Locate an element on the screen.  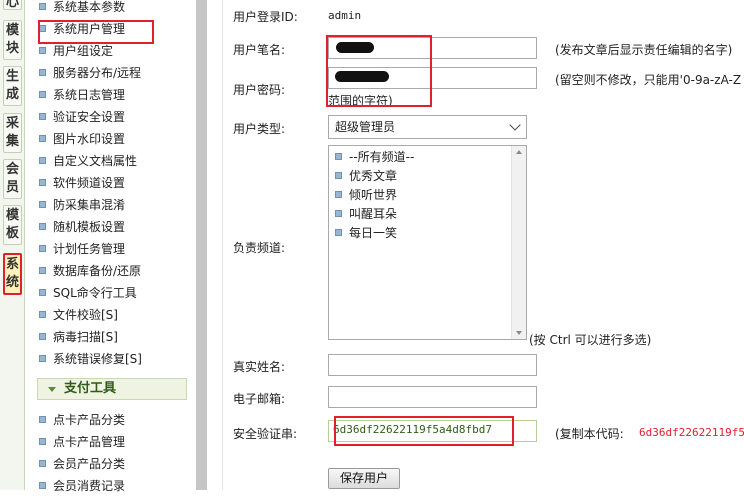
pay-menu-item-label: 会员消费记录 is located at coordinates (89, 486).